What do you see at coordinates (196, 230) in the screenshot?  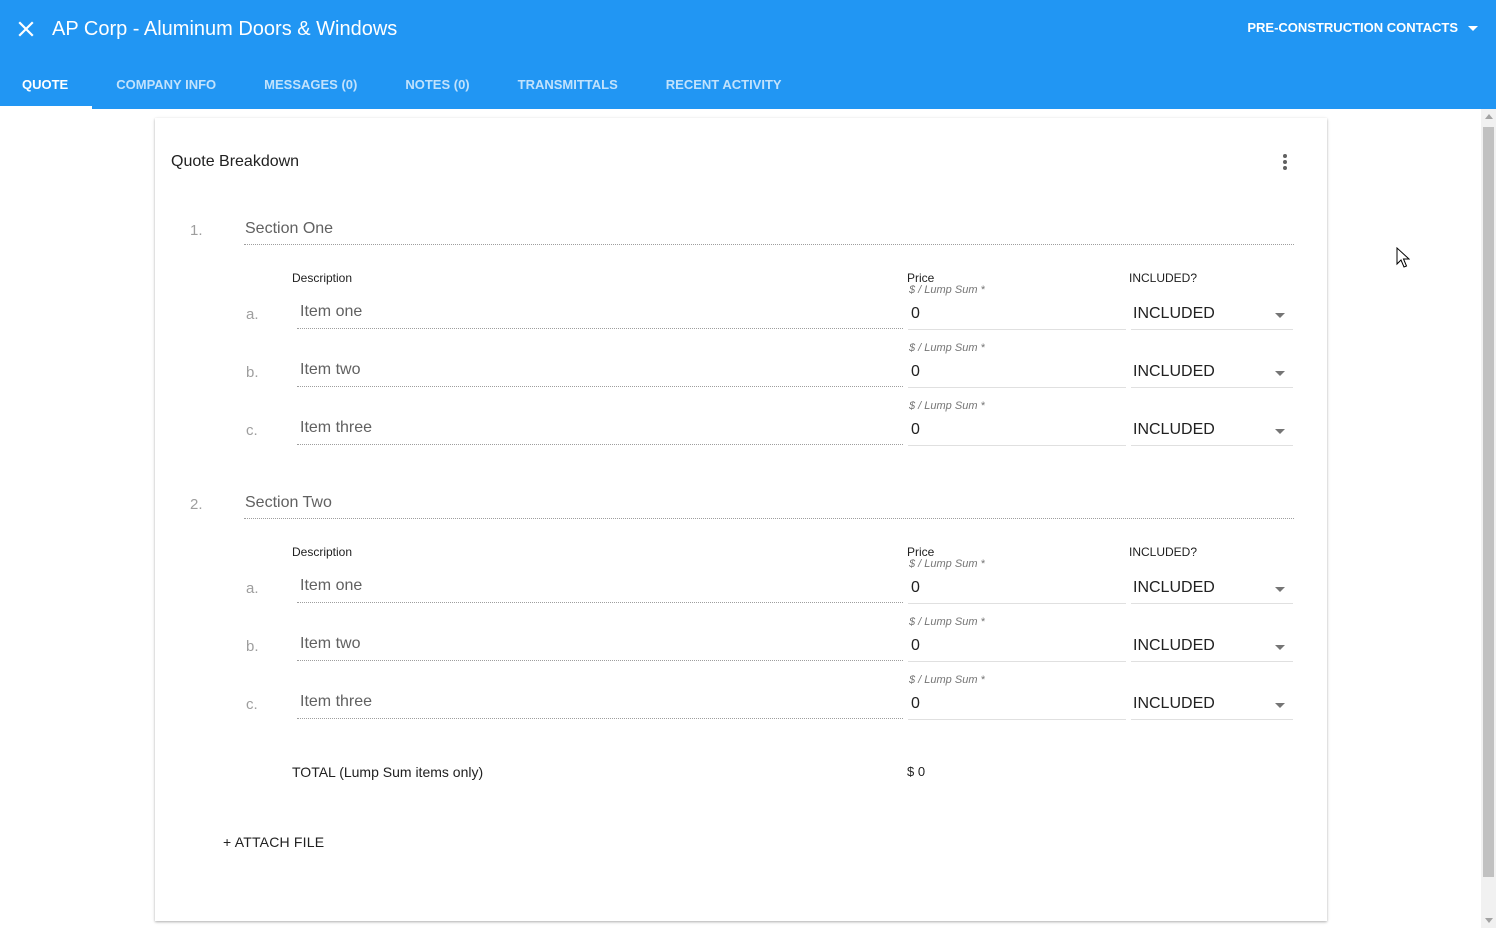 I see `section-number: 1.` at bounding box center [196, 230].